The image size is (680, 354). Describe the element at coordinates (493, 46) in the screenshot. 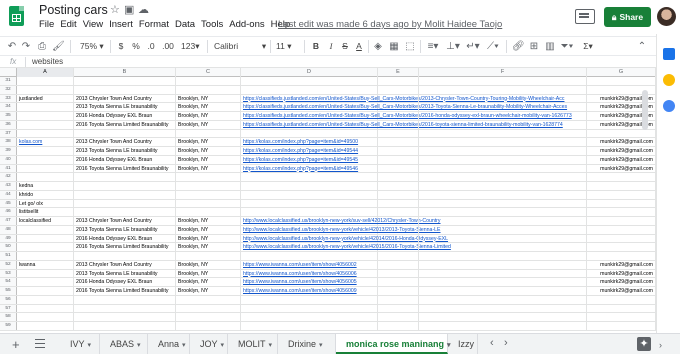

I see `rotate-icon: ⟋▾` at that location.